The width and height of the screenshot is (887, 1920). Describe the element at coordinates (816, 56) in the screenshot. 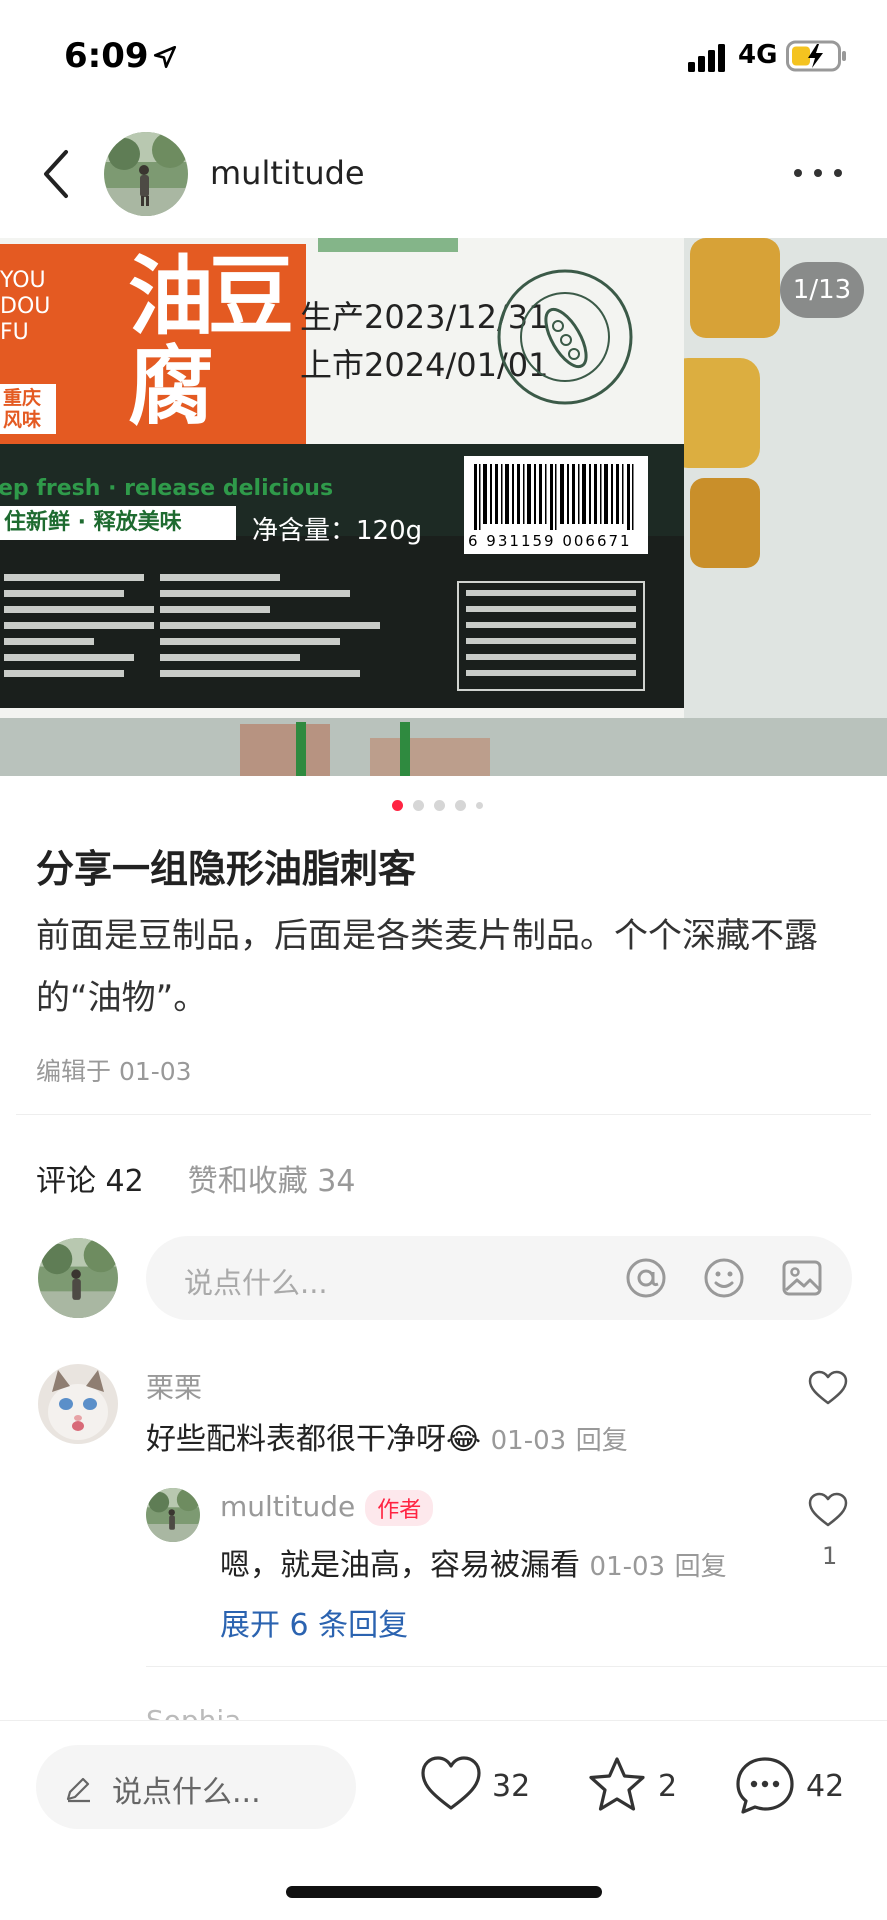

I see `battery-charging-icon` at that location.